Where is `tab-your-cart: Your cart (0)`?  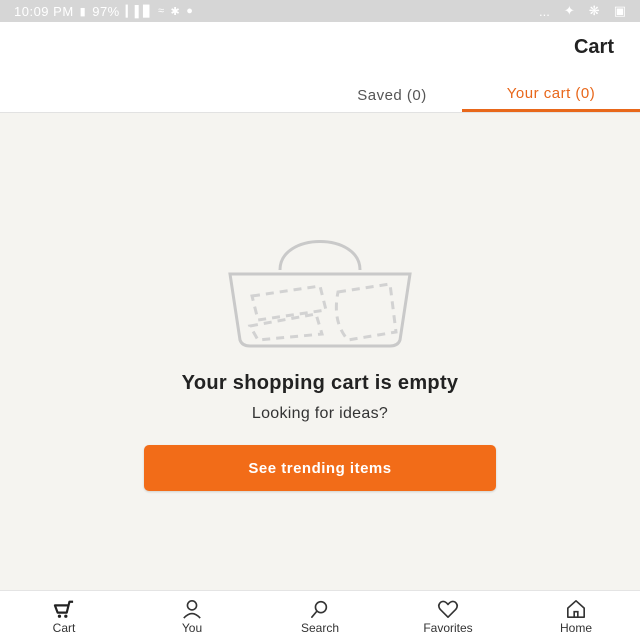
tab-your-cart: Your cart (0) is located at coordinates (551, 95).